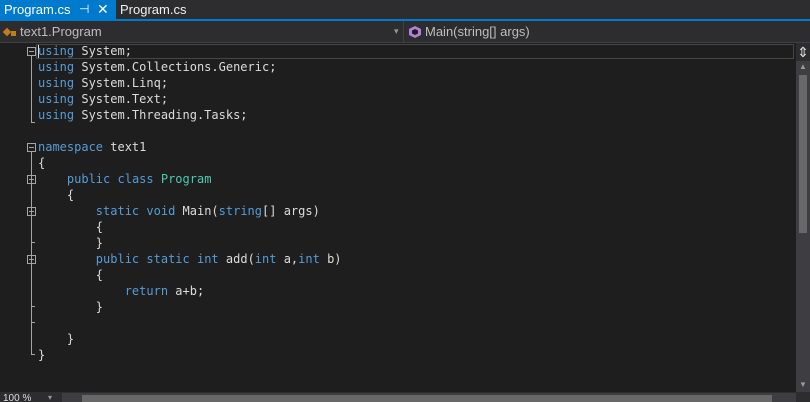 The image size is (810, 402). What do you see at coordinates (287, 259) in the screenshot?
I see `code-token: a,` at bounding box center [287, 259].